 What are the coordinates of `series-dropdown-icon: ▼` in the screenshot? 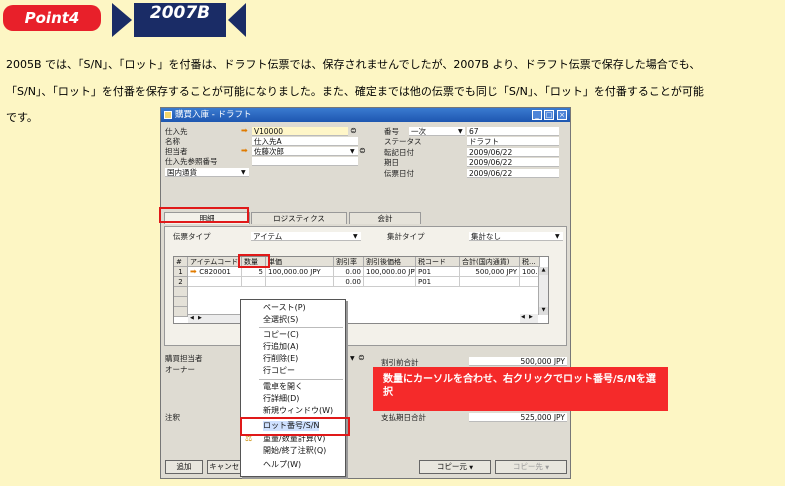 It's located at (460, 131).